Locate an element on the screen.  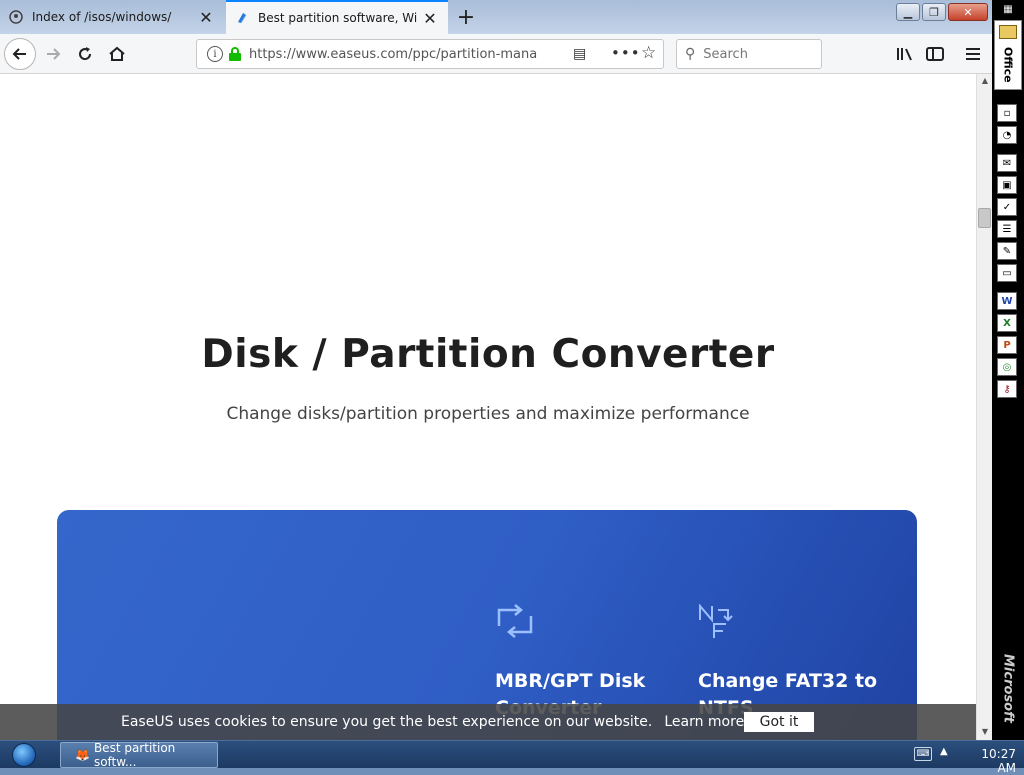
bookmark-star-icon: ☆ is located at coordinates (648, 53).